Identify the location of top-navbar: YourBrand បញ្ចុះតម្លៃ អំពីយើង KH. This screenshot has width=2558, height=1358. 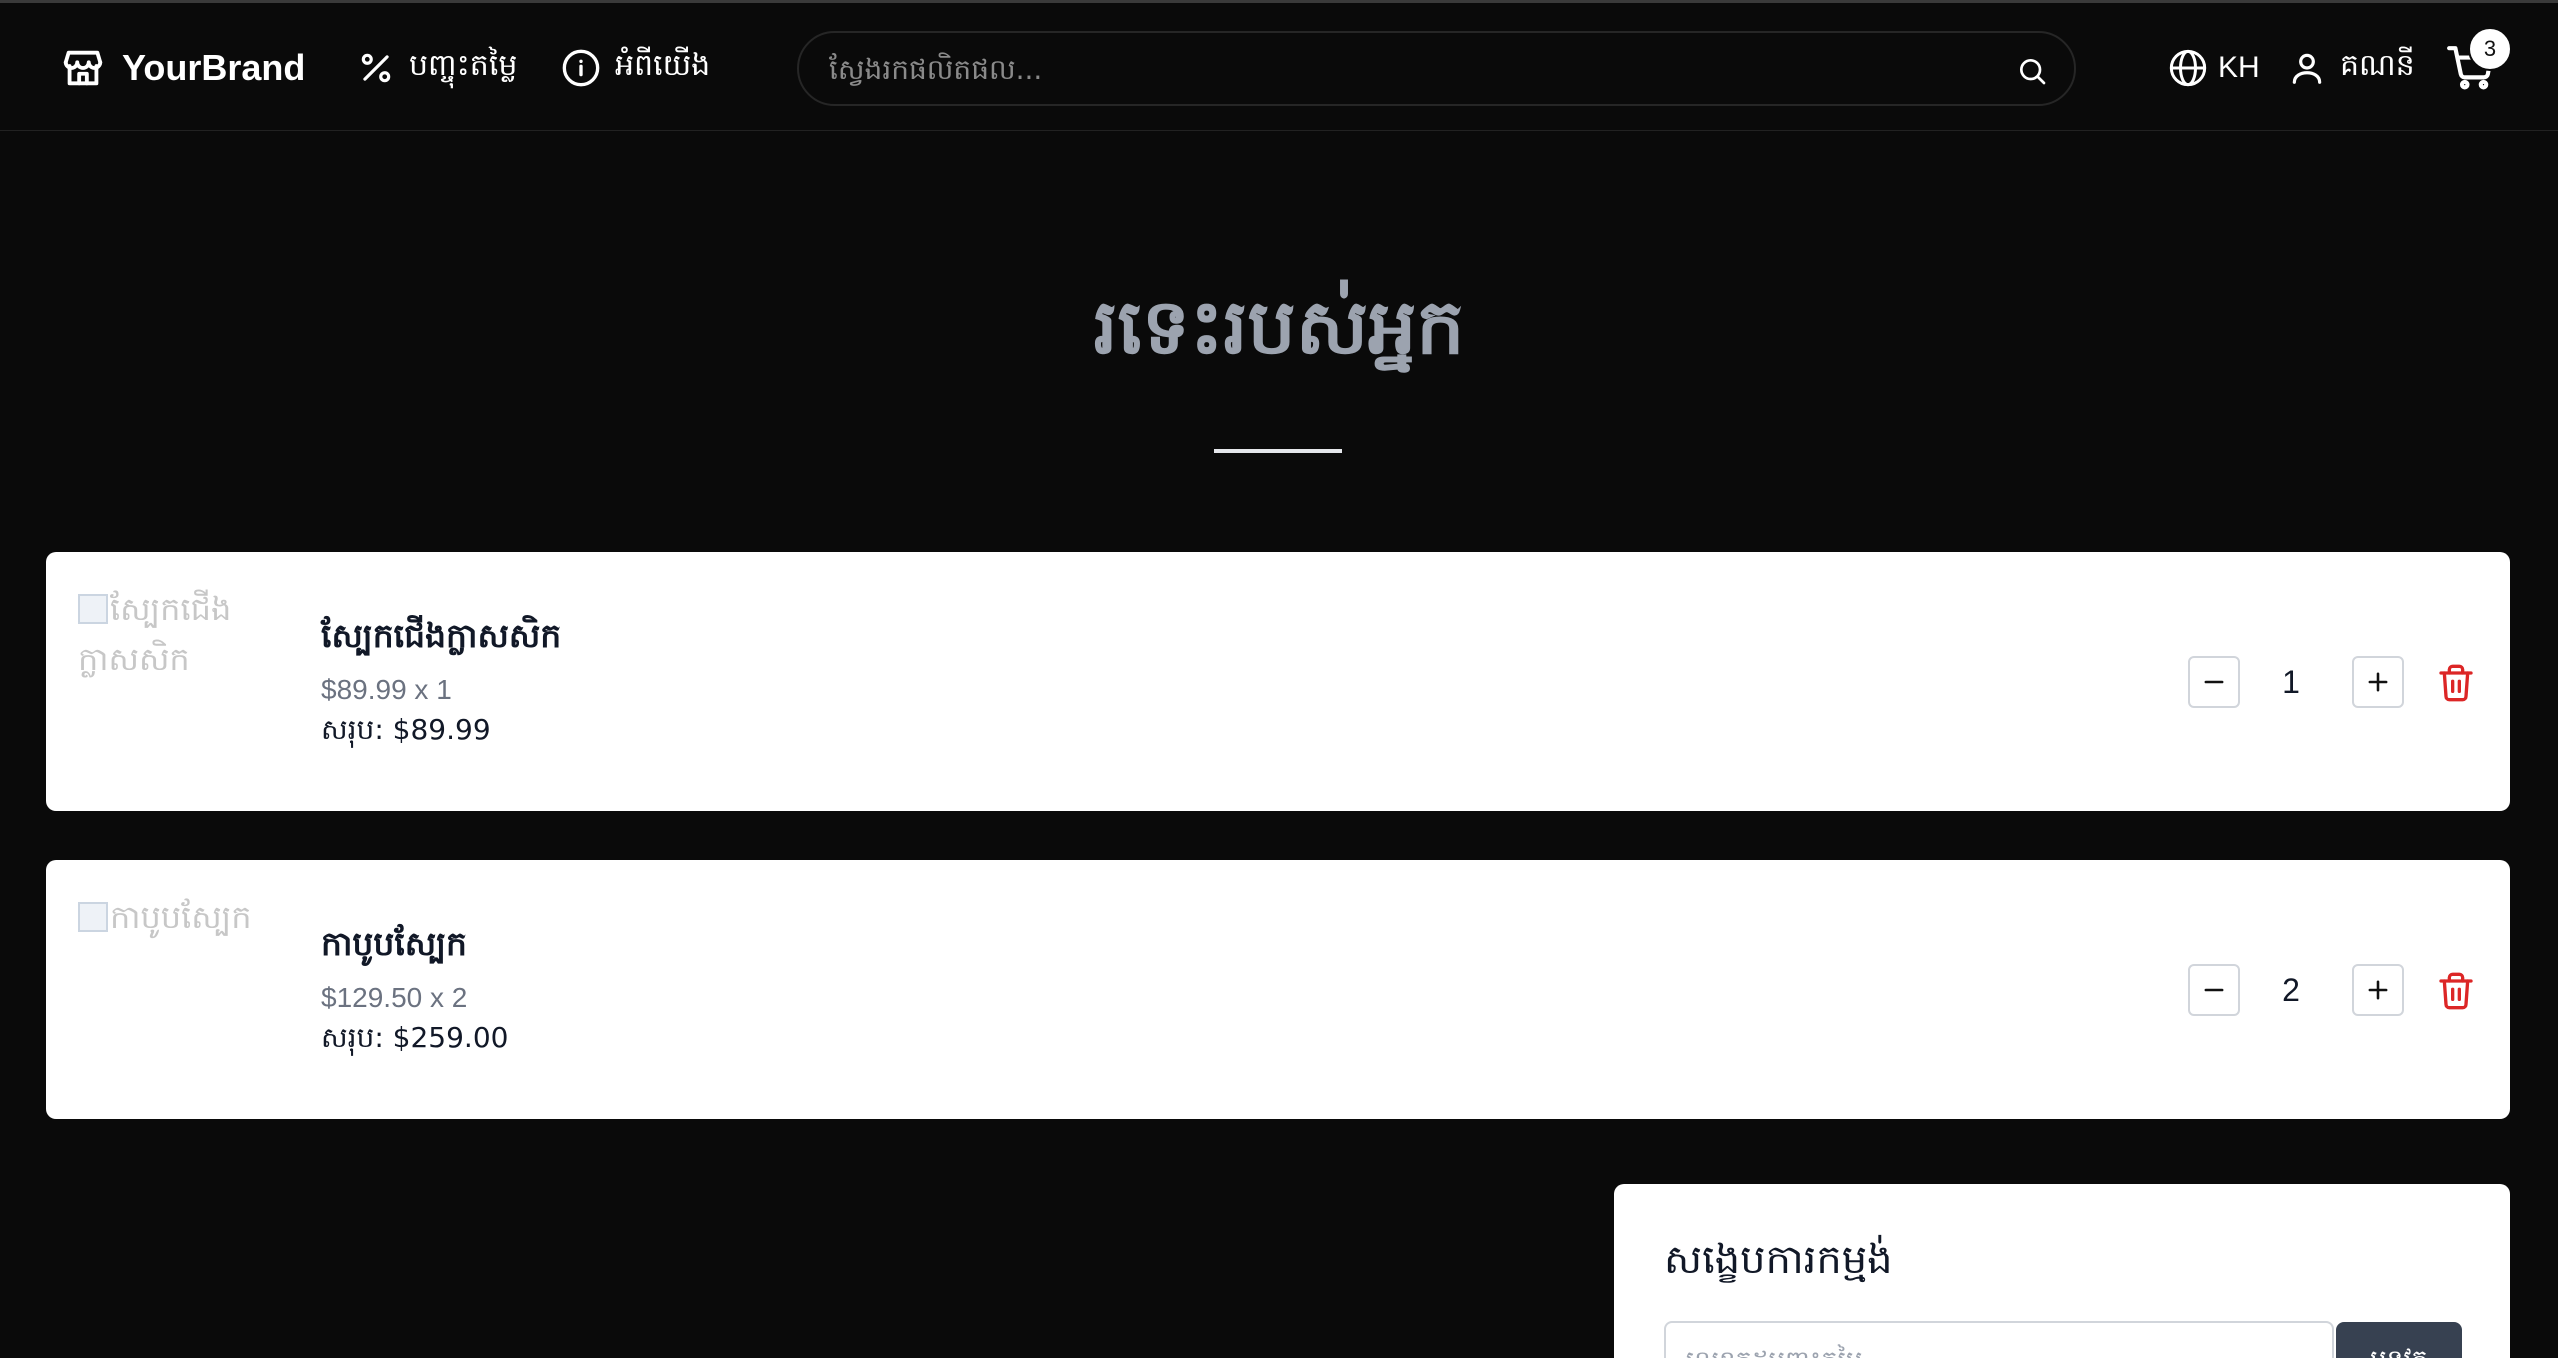
(1279, 65).